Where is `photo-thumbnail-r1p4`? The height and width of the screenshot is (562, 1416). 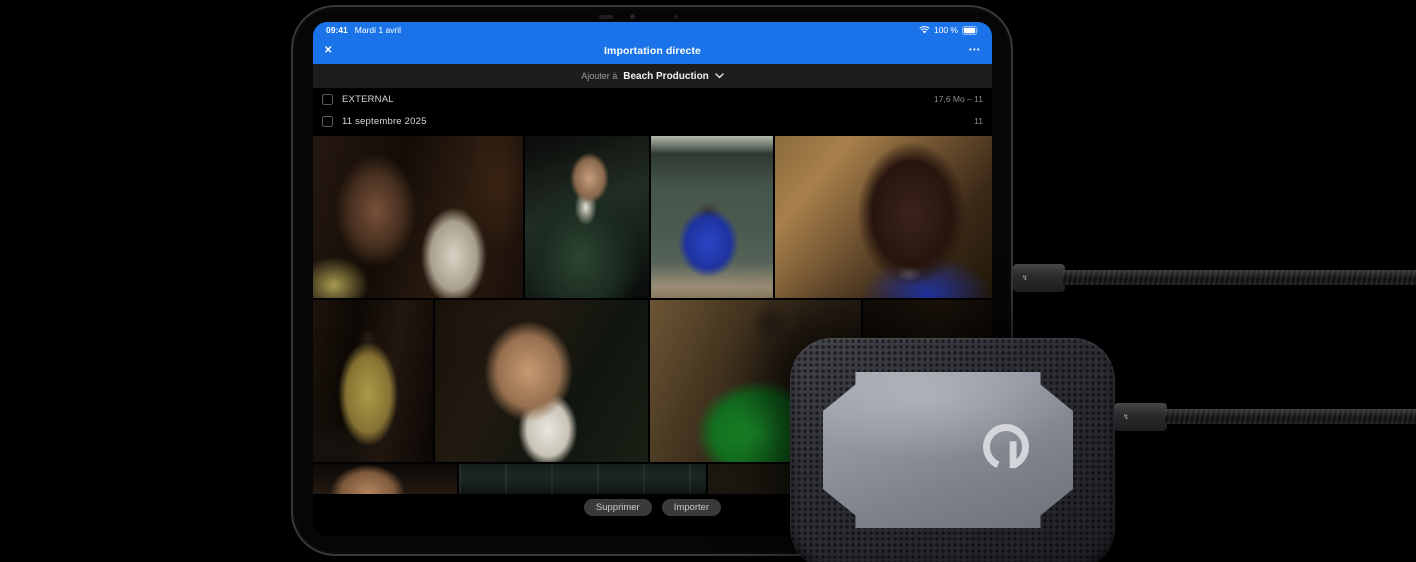 photo-thumbnail-r1p4 is located at coordinates (883, 217).